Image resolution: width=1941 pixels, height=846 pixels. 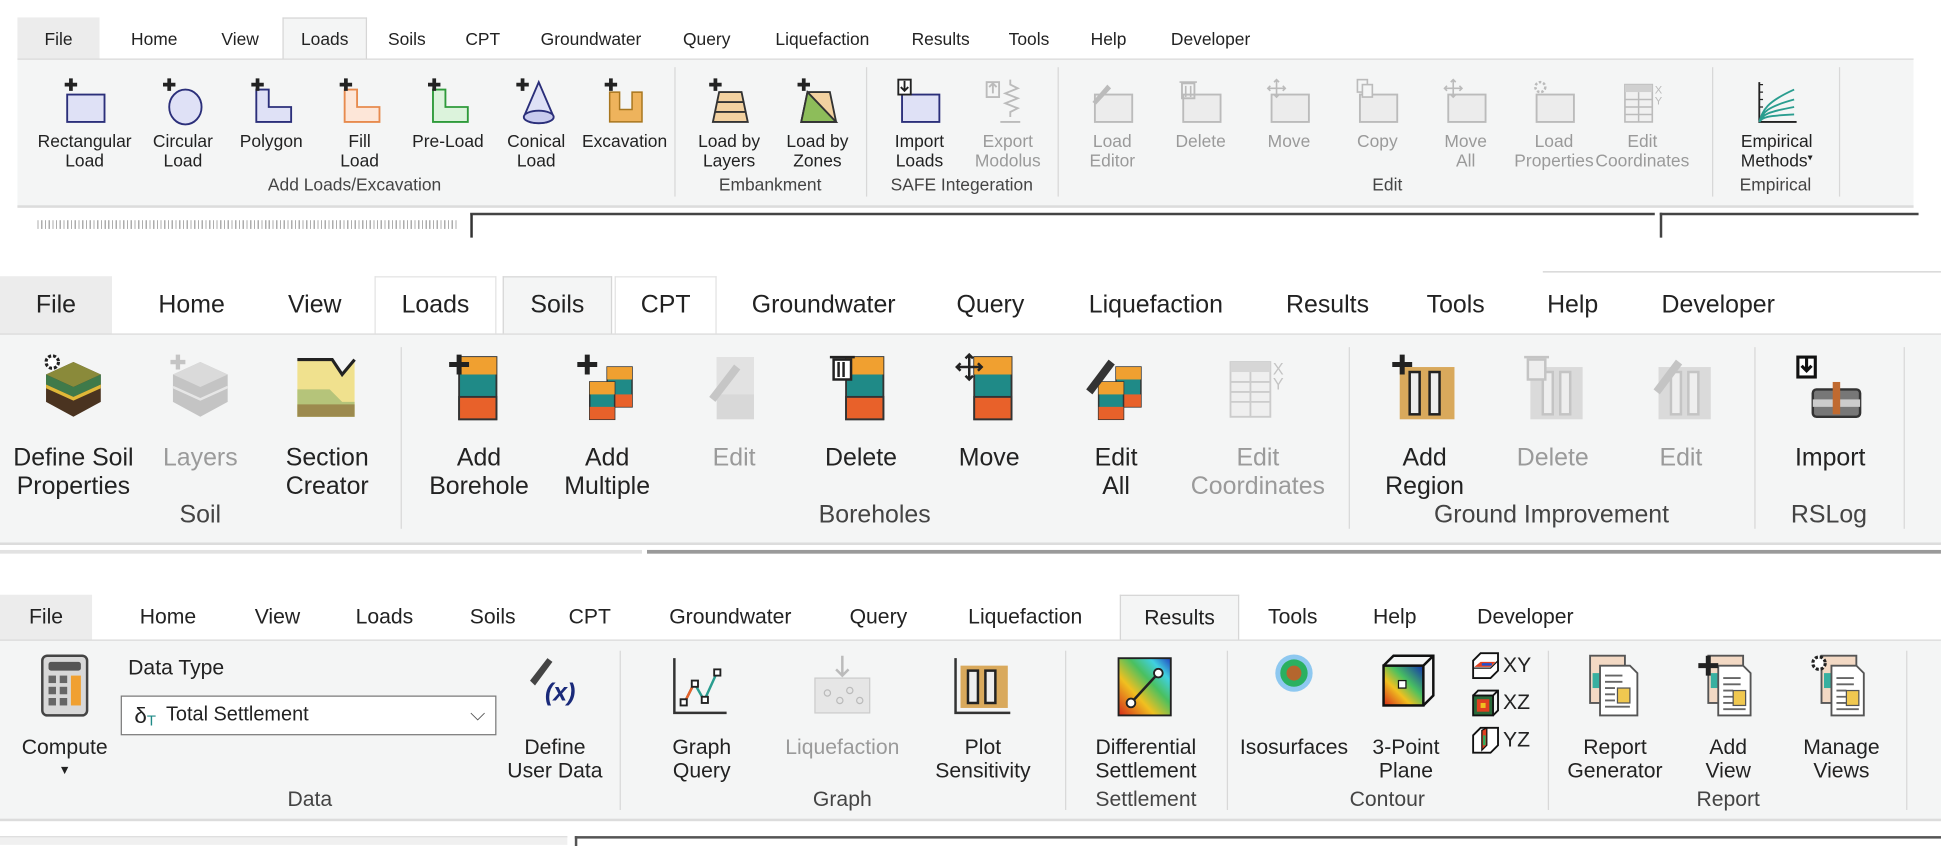 What do you see at coordinates (555, 718) in the screenshot?
I see `define-user-data-button: (x) Define User Data` at bounding box center [555, 718].